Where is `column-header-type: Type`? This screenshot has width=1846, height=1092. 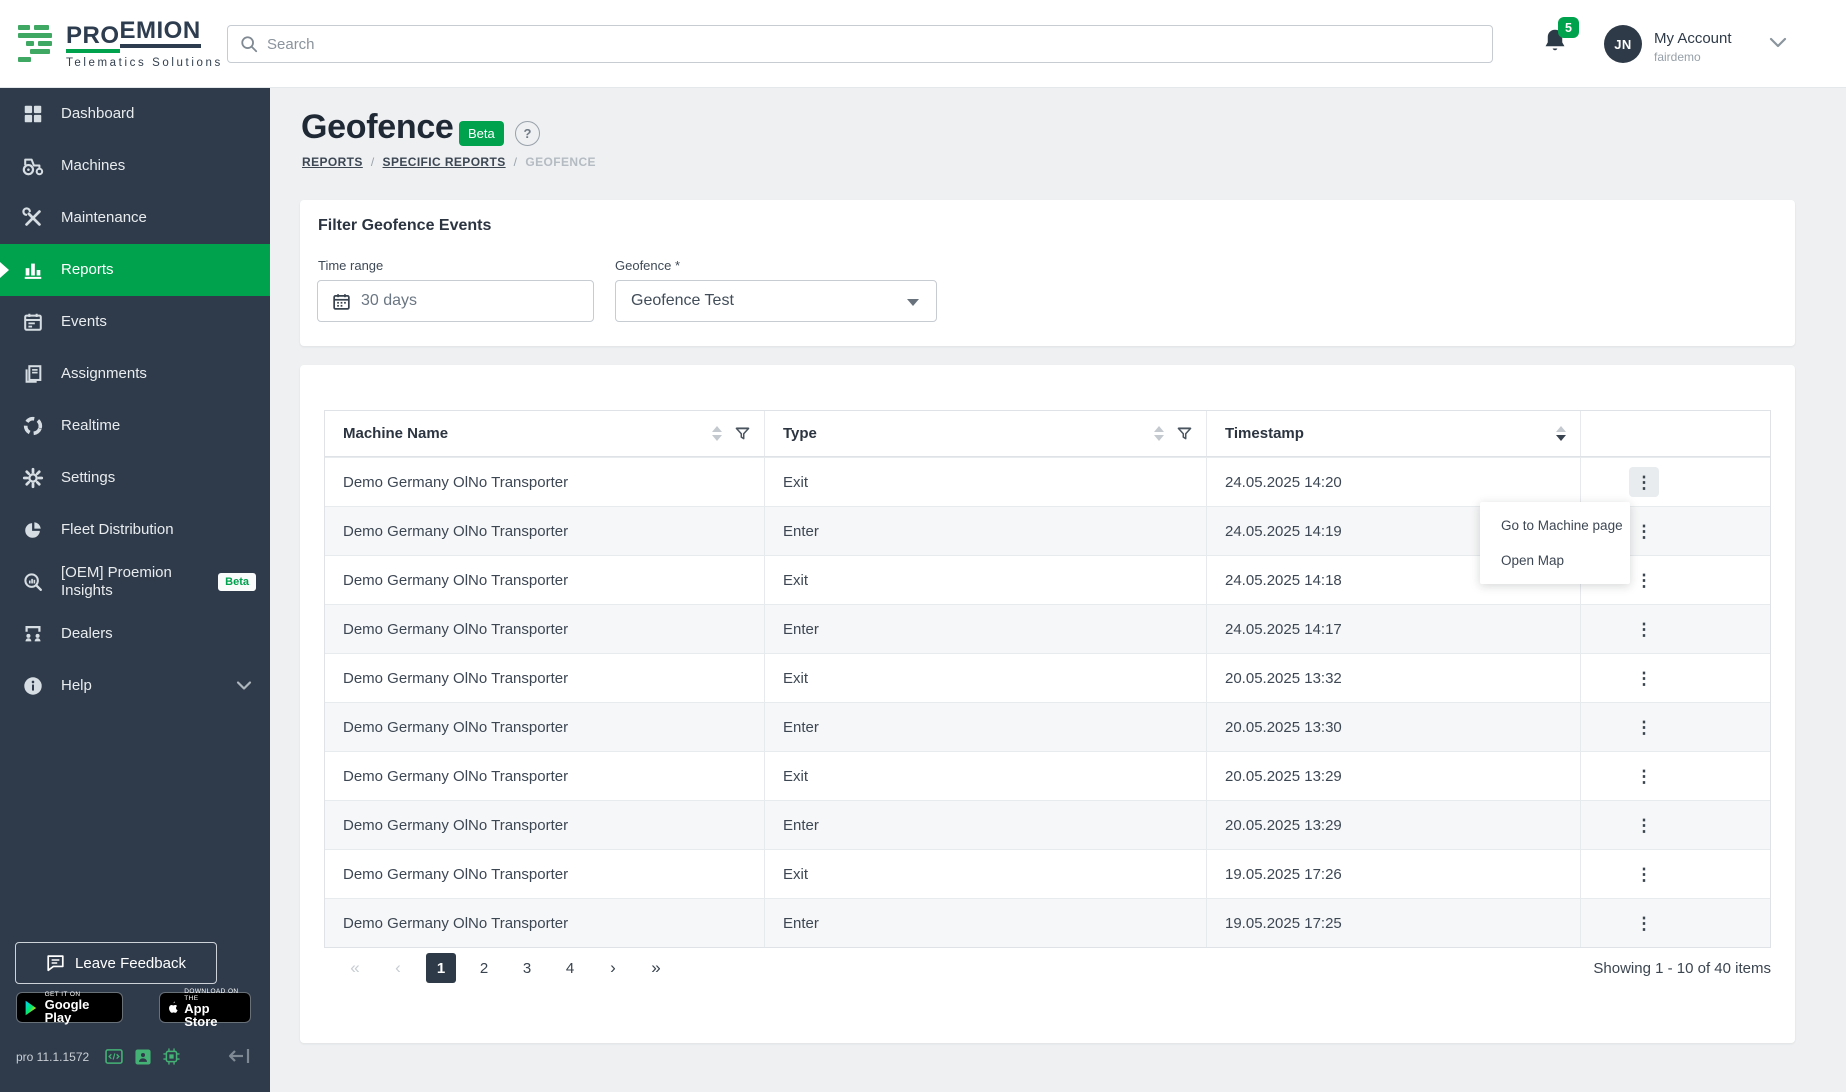 column-header-type: Type is located at coordinates (985, 433).